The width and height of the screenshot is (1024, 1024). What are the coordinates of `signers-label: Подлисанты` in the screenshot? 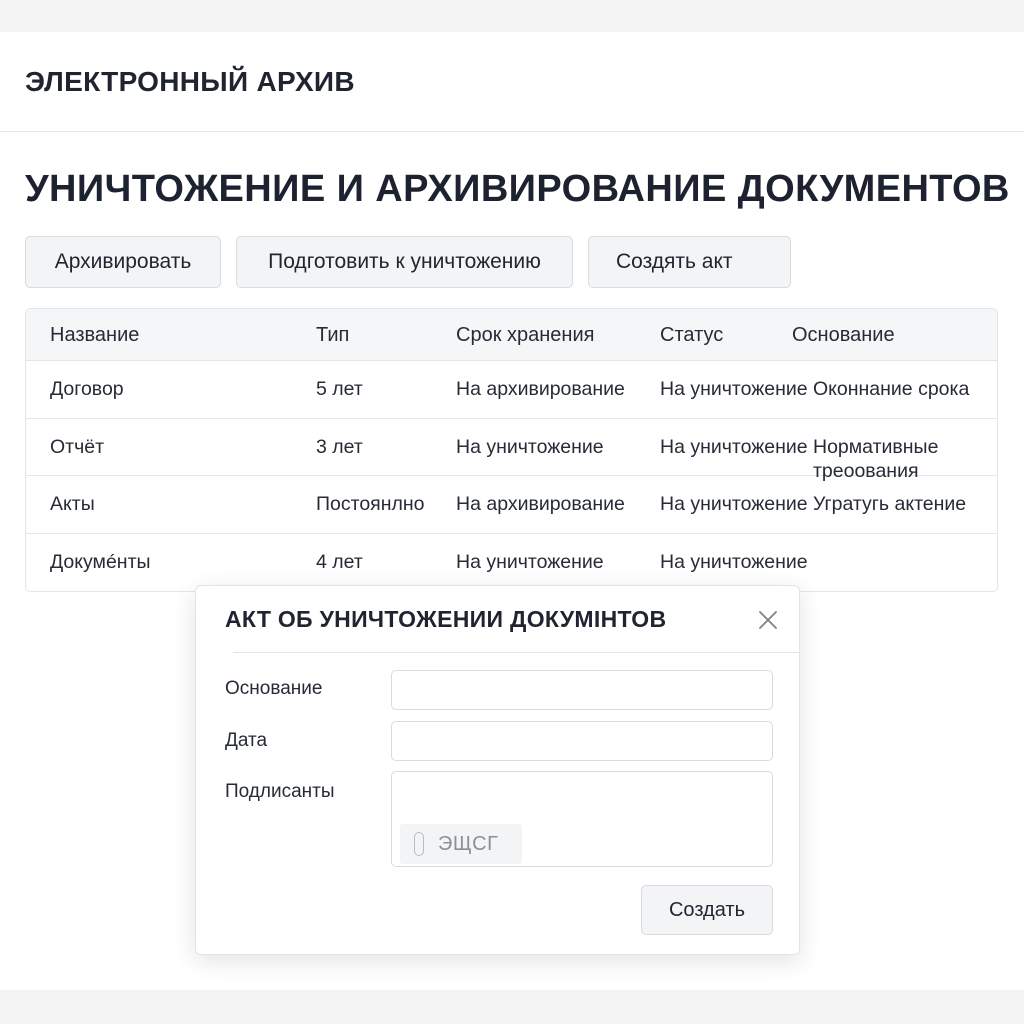 It's located at (280, 791).